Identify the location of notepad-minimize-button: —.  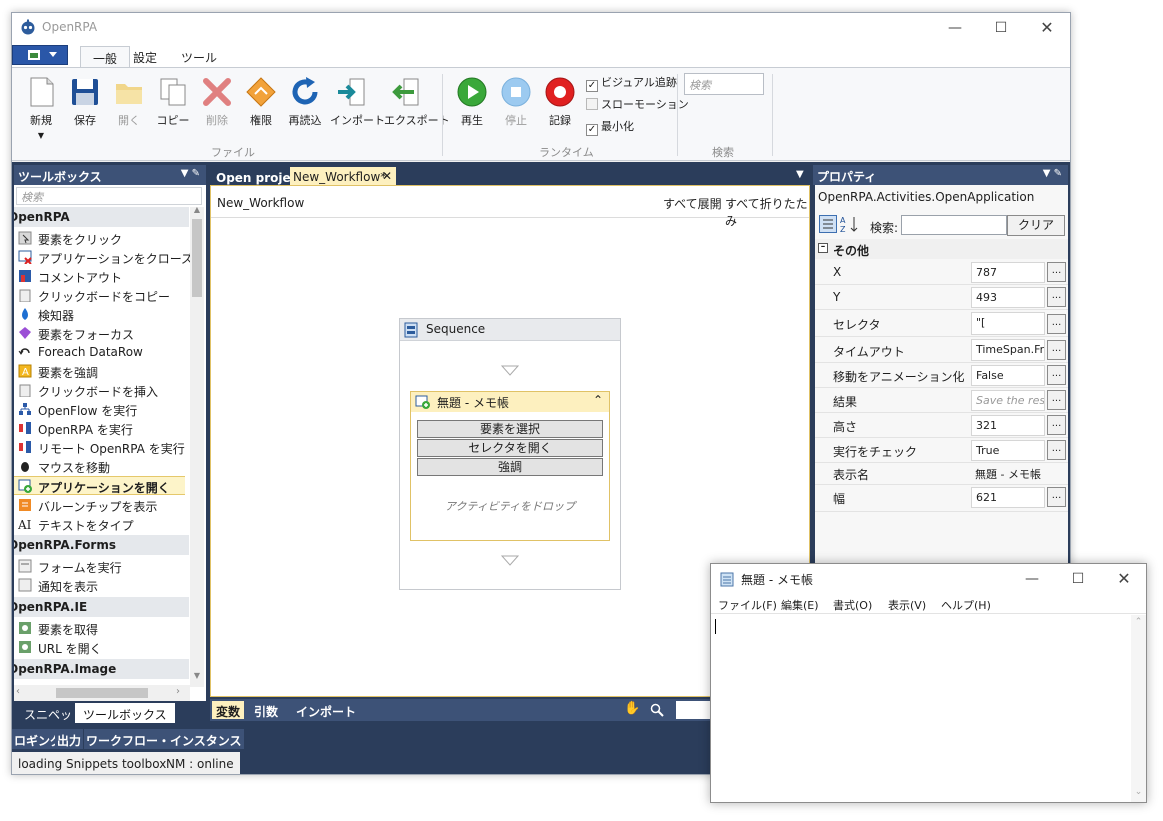
(1032, 579).